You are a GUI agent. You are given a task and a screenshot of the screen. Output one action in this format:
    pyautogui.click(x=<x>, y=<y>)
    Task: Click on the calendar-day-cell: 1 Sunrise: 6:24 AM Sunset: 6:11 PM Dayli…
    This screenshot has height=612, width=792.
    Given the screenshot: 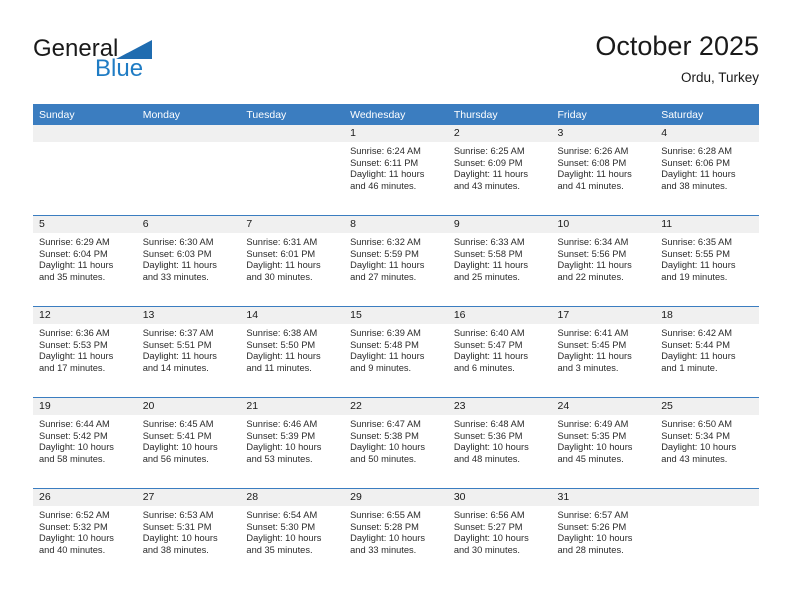 What is the action you would take?
    pyautogui.click(x=396, y=170)
    